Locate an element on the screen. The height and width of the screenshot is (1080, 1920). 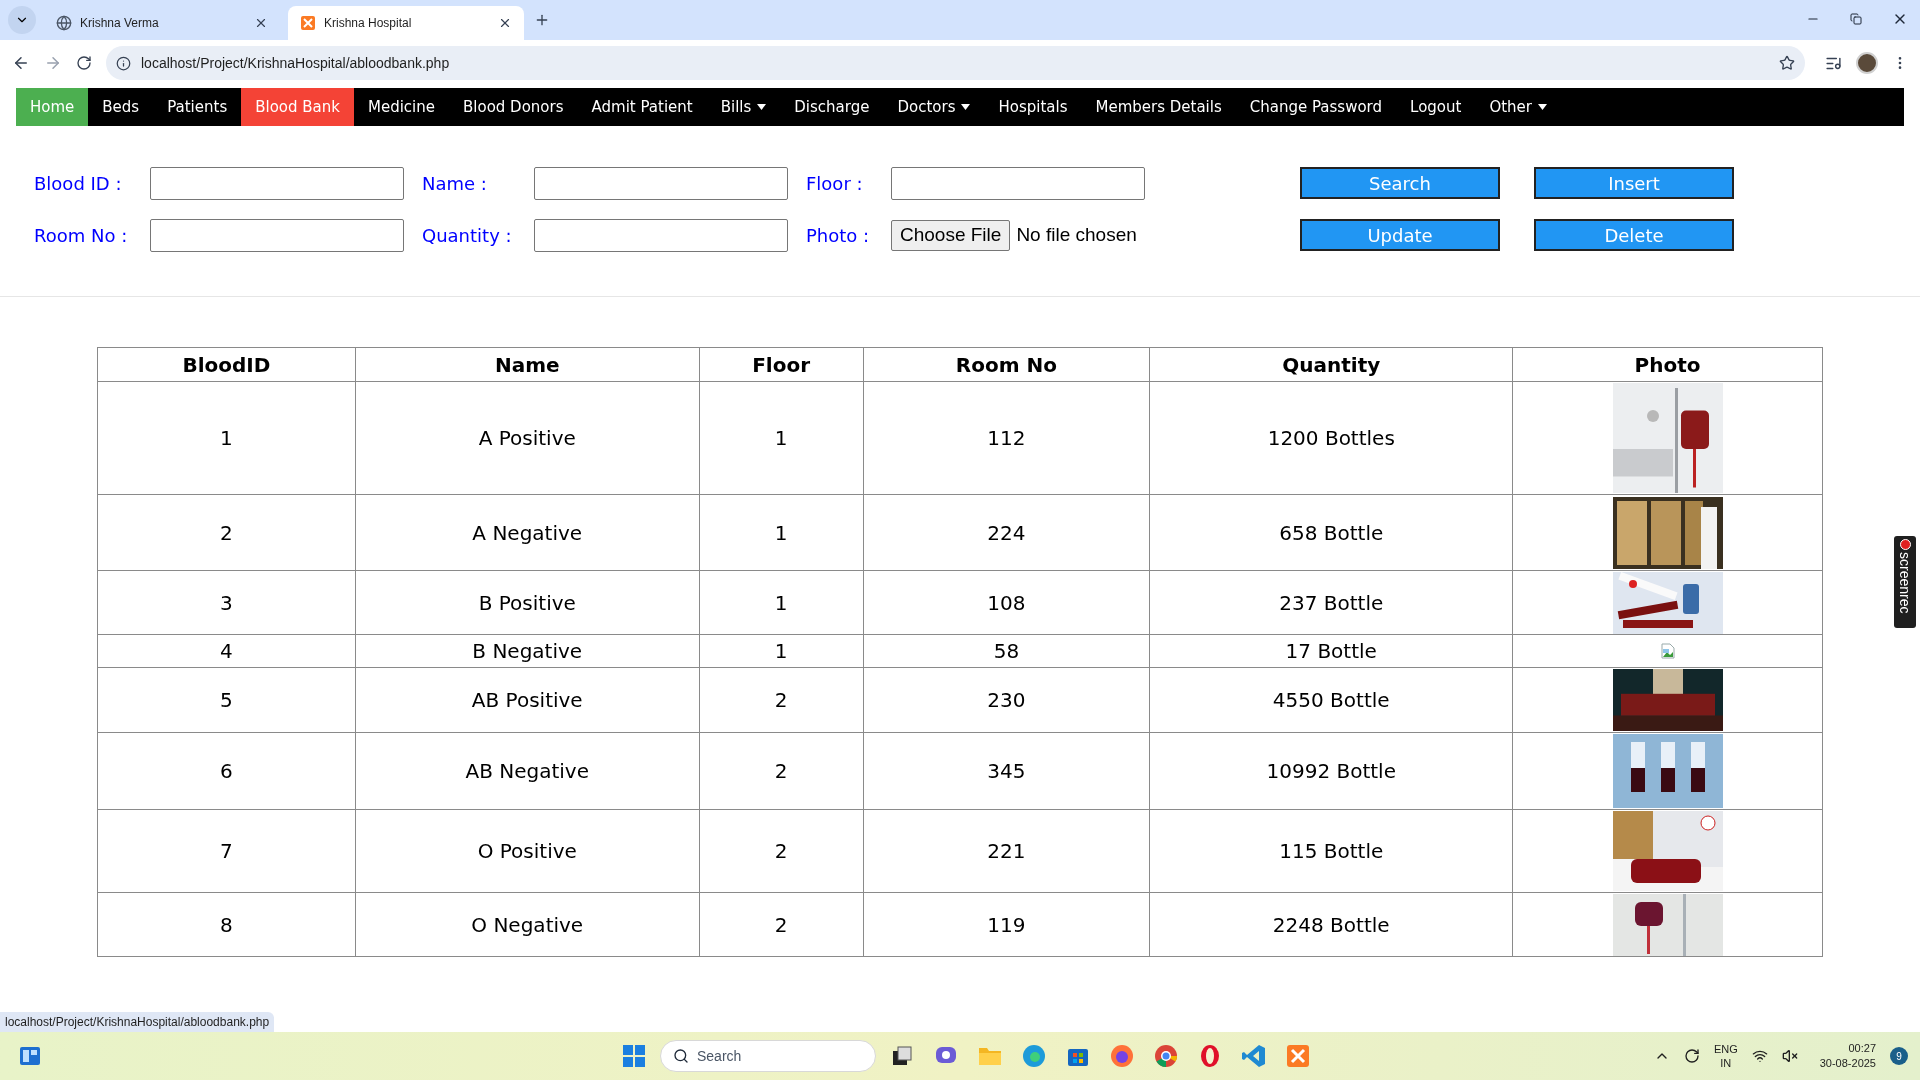
table-cell: 224 is located at coordinates (1006, 532).